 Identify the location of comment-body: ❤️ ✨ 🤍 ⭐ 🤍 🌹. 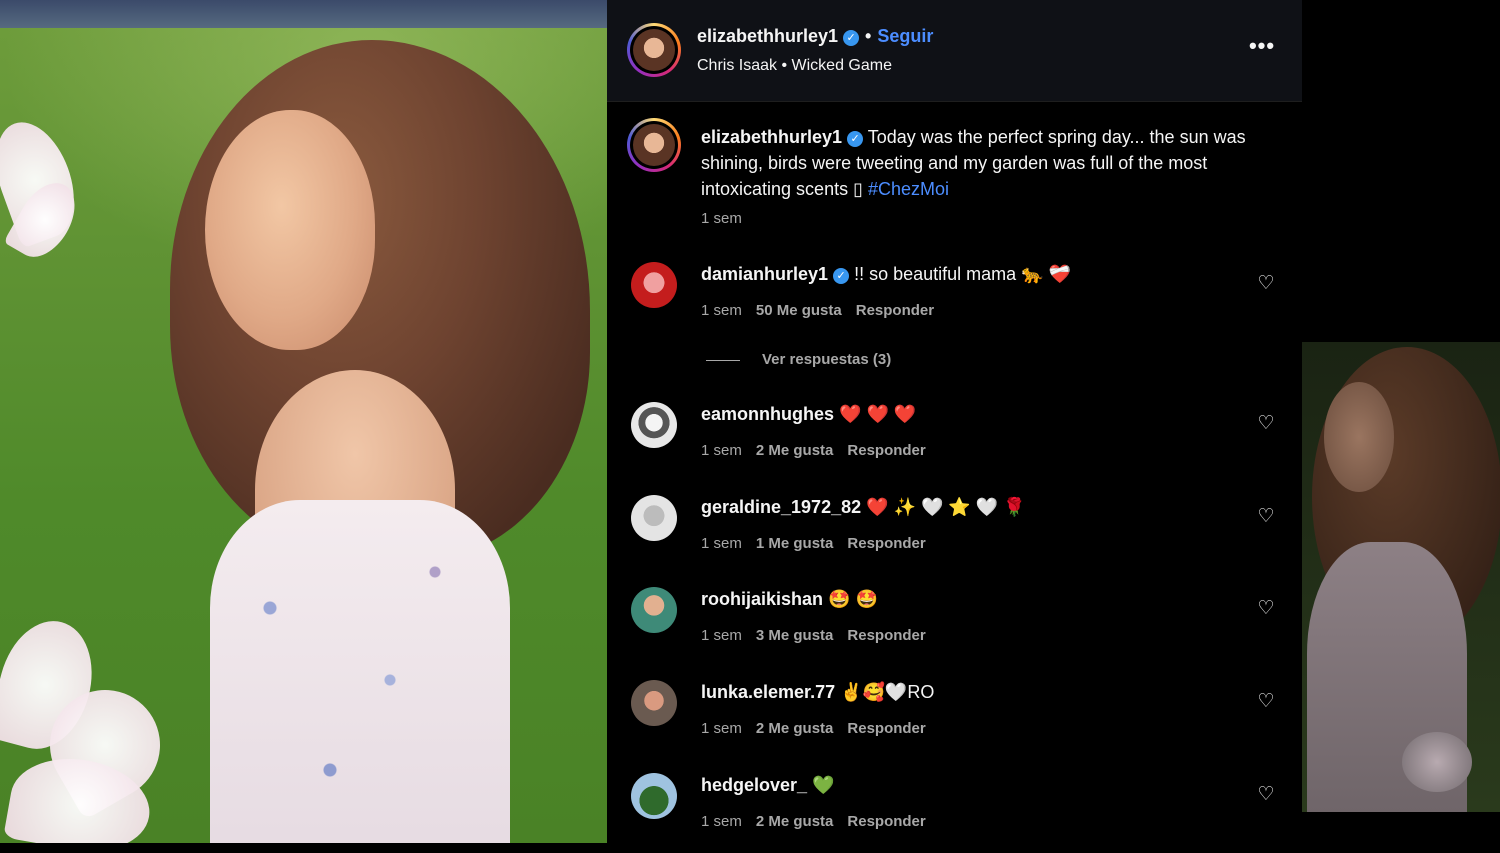
(946, 507).